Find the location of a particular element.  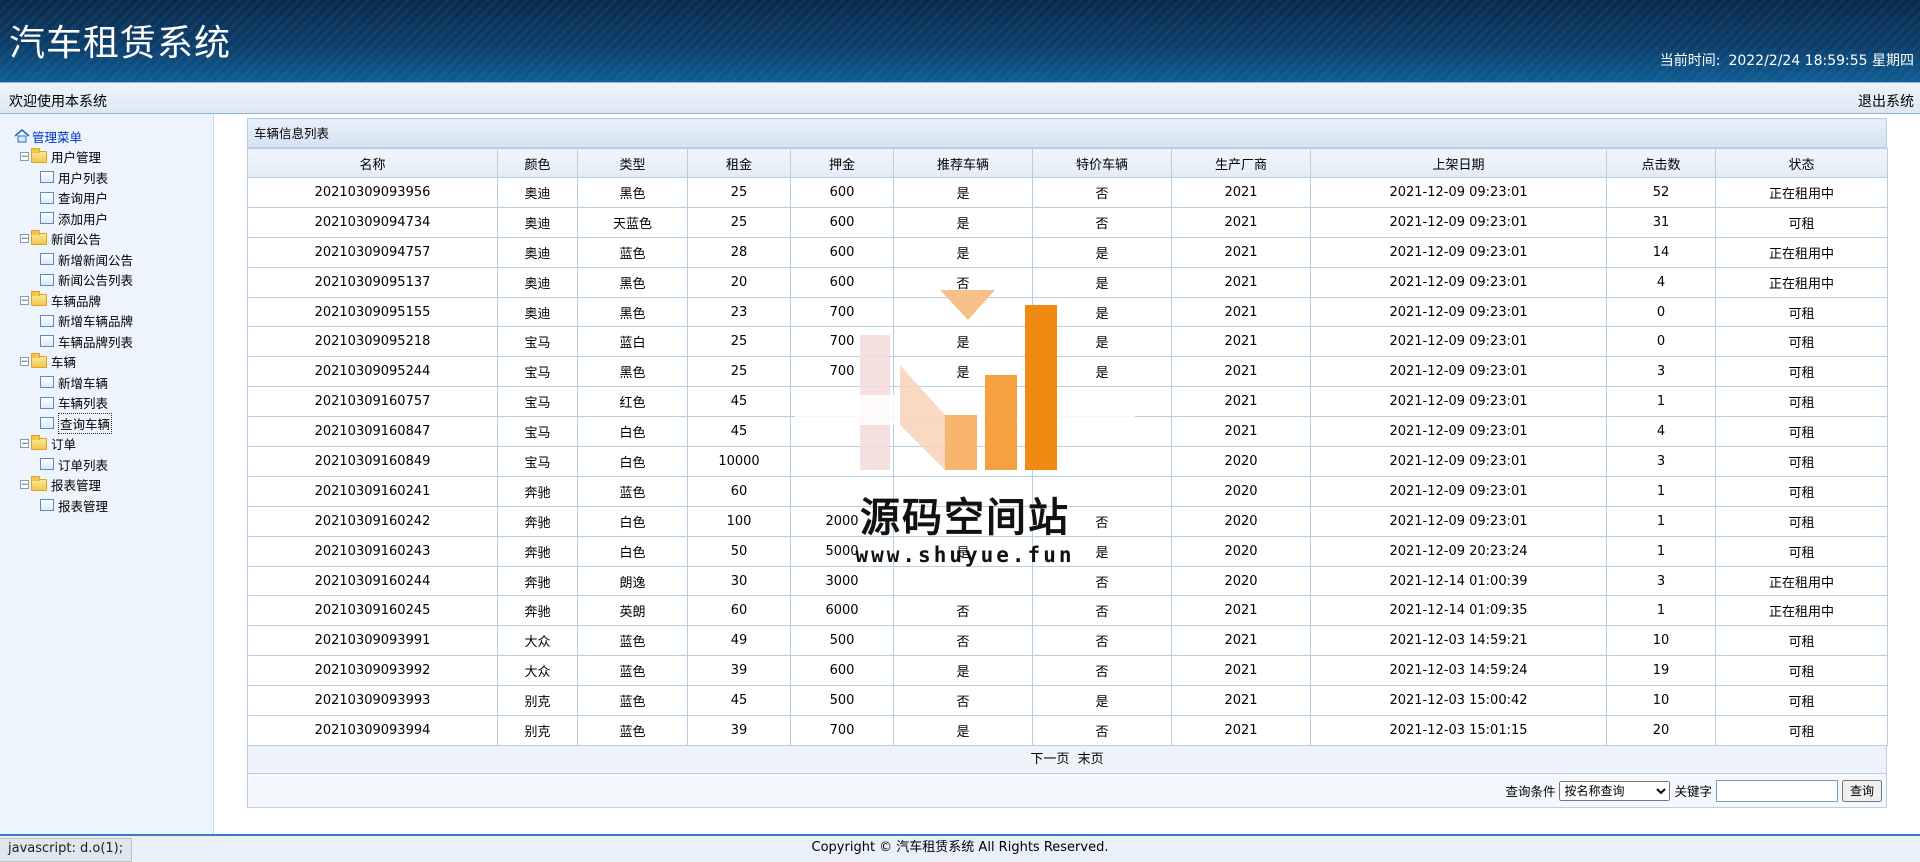

menu-root: 管理菜单 is located at coordinates (73, 136).